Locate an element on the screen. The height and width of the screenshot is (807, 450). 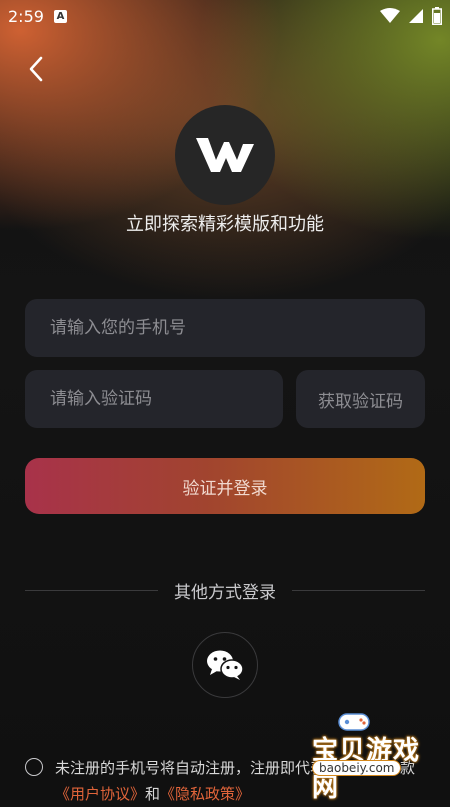
phone-input is located at coordinates (225, 328).